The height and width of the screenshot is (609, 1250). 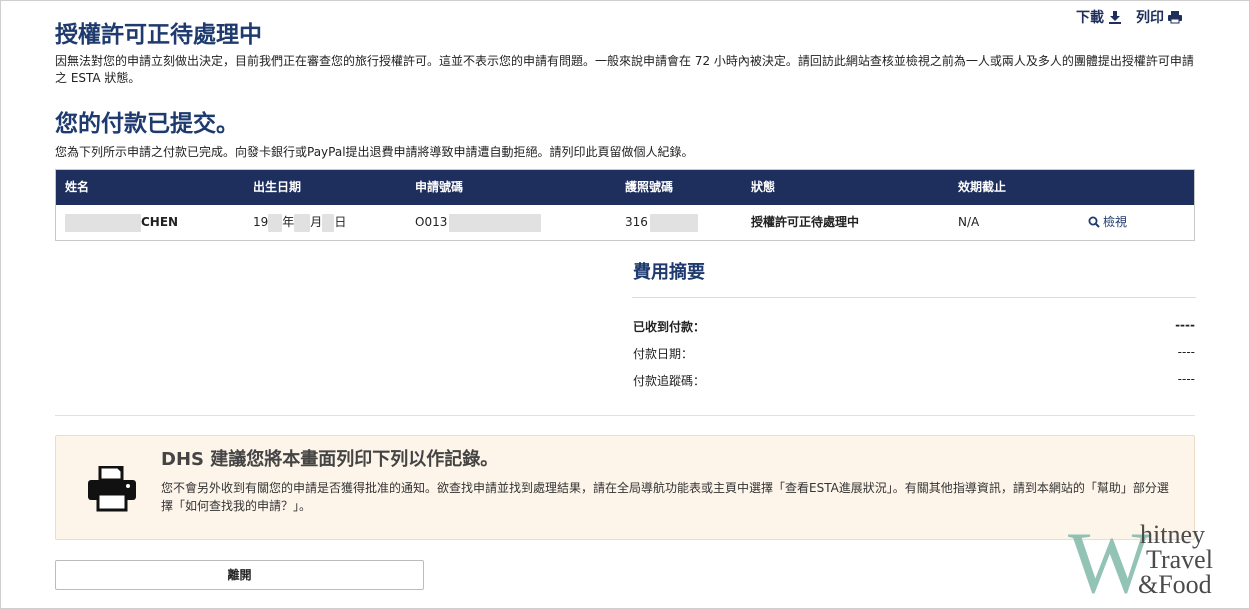 I want to click on fee-row-payment-date: 付款日期： ----, so click(x=914, y=353).